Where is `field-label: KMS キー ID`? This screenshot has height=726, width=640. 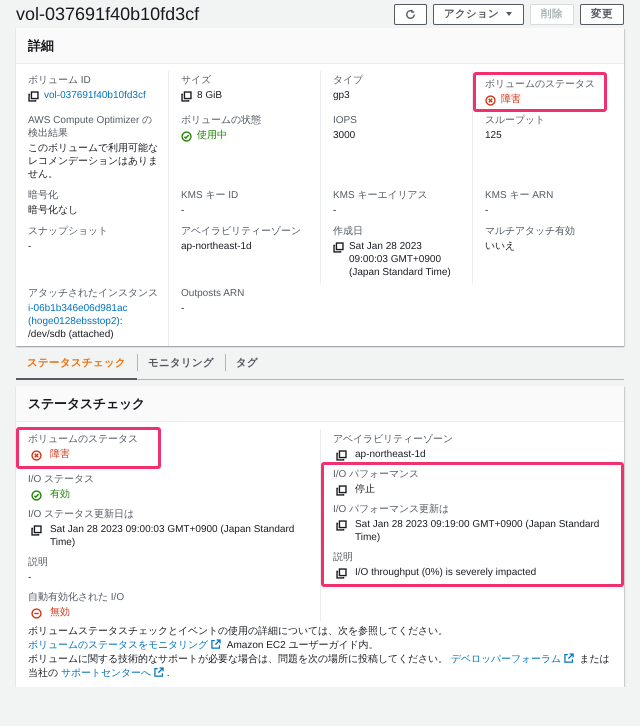 field-label: KMS キー ID is located at coordinates (210, 195).